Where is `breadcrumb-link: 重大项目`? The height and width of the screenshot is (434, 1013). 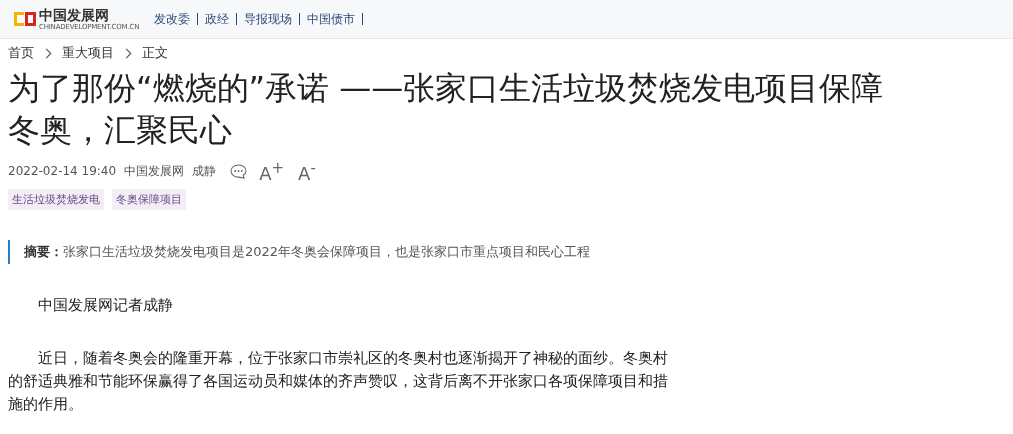 breadcrumb-link: 重大项目 is located at coordinates (88, 53).